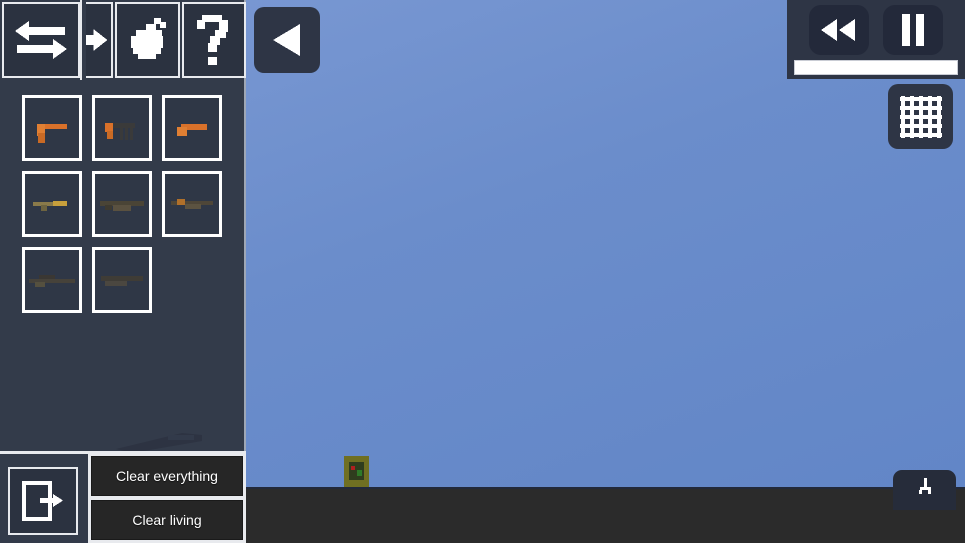 Image resolution: width=965 pixels, height=543 pixels. I want to click on clear-button-group: Clear everything Clear living, so click(167, 498).